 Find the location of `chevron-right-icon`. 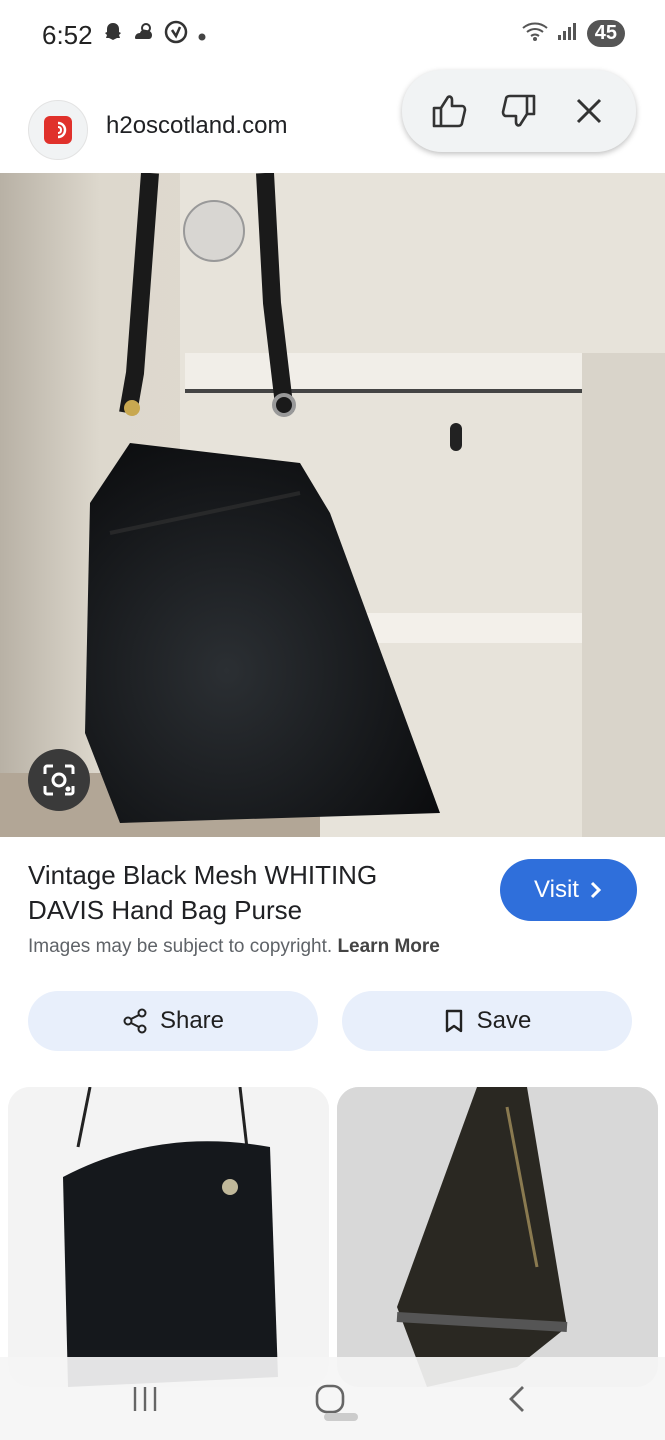

chevron-right-icon is located at coordinates (596, 890).